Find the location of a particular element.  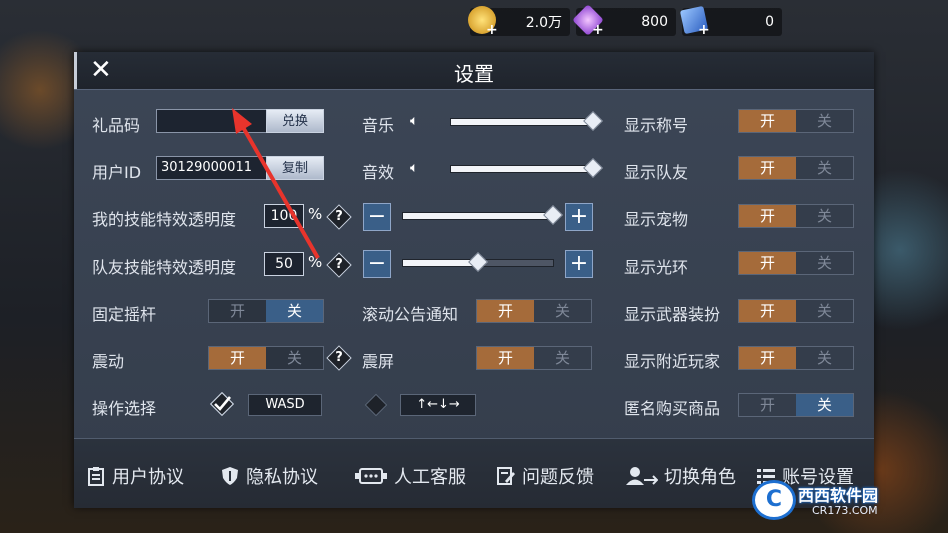

watermark-url: CR173.COM is located at coordinates (845, 510).